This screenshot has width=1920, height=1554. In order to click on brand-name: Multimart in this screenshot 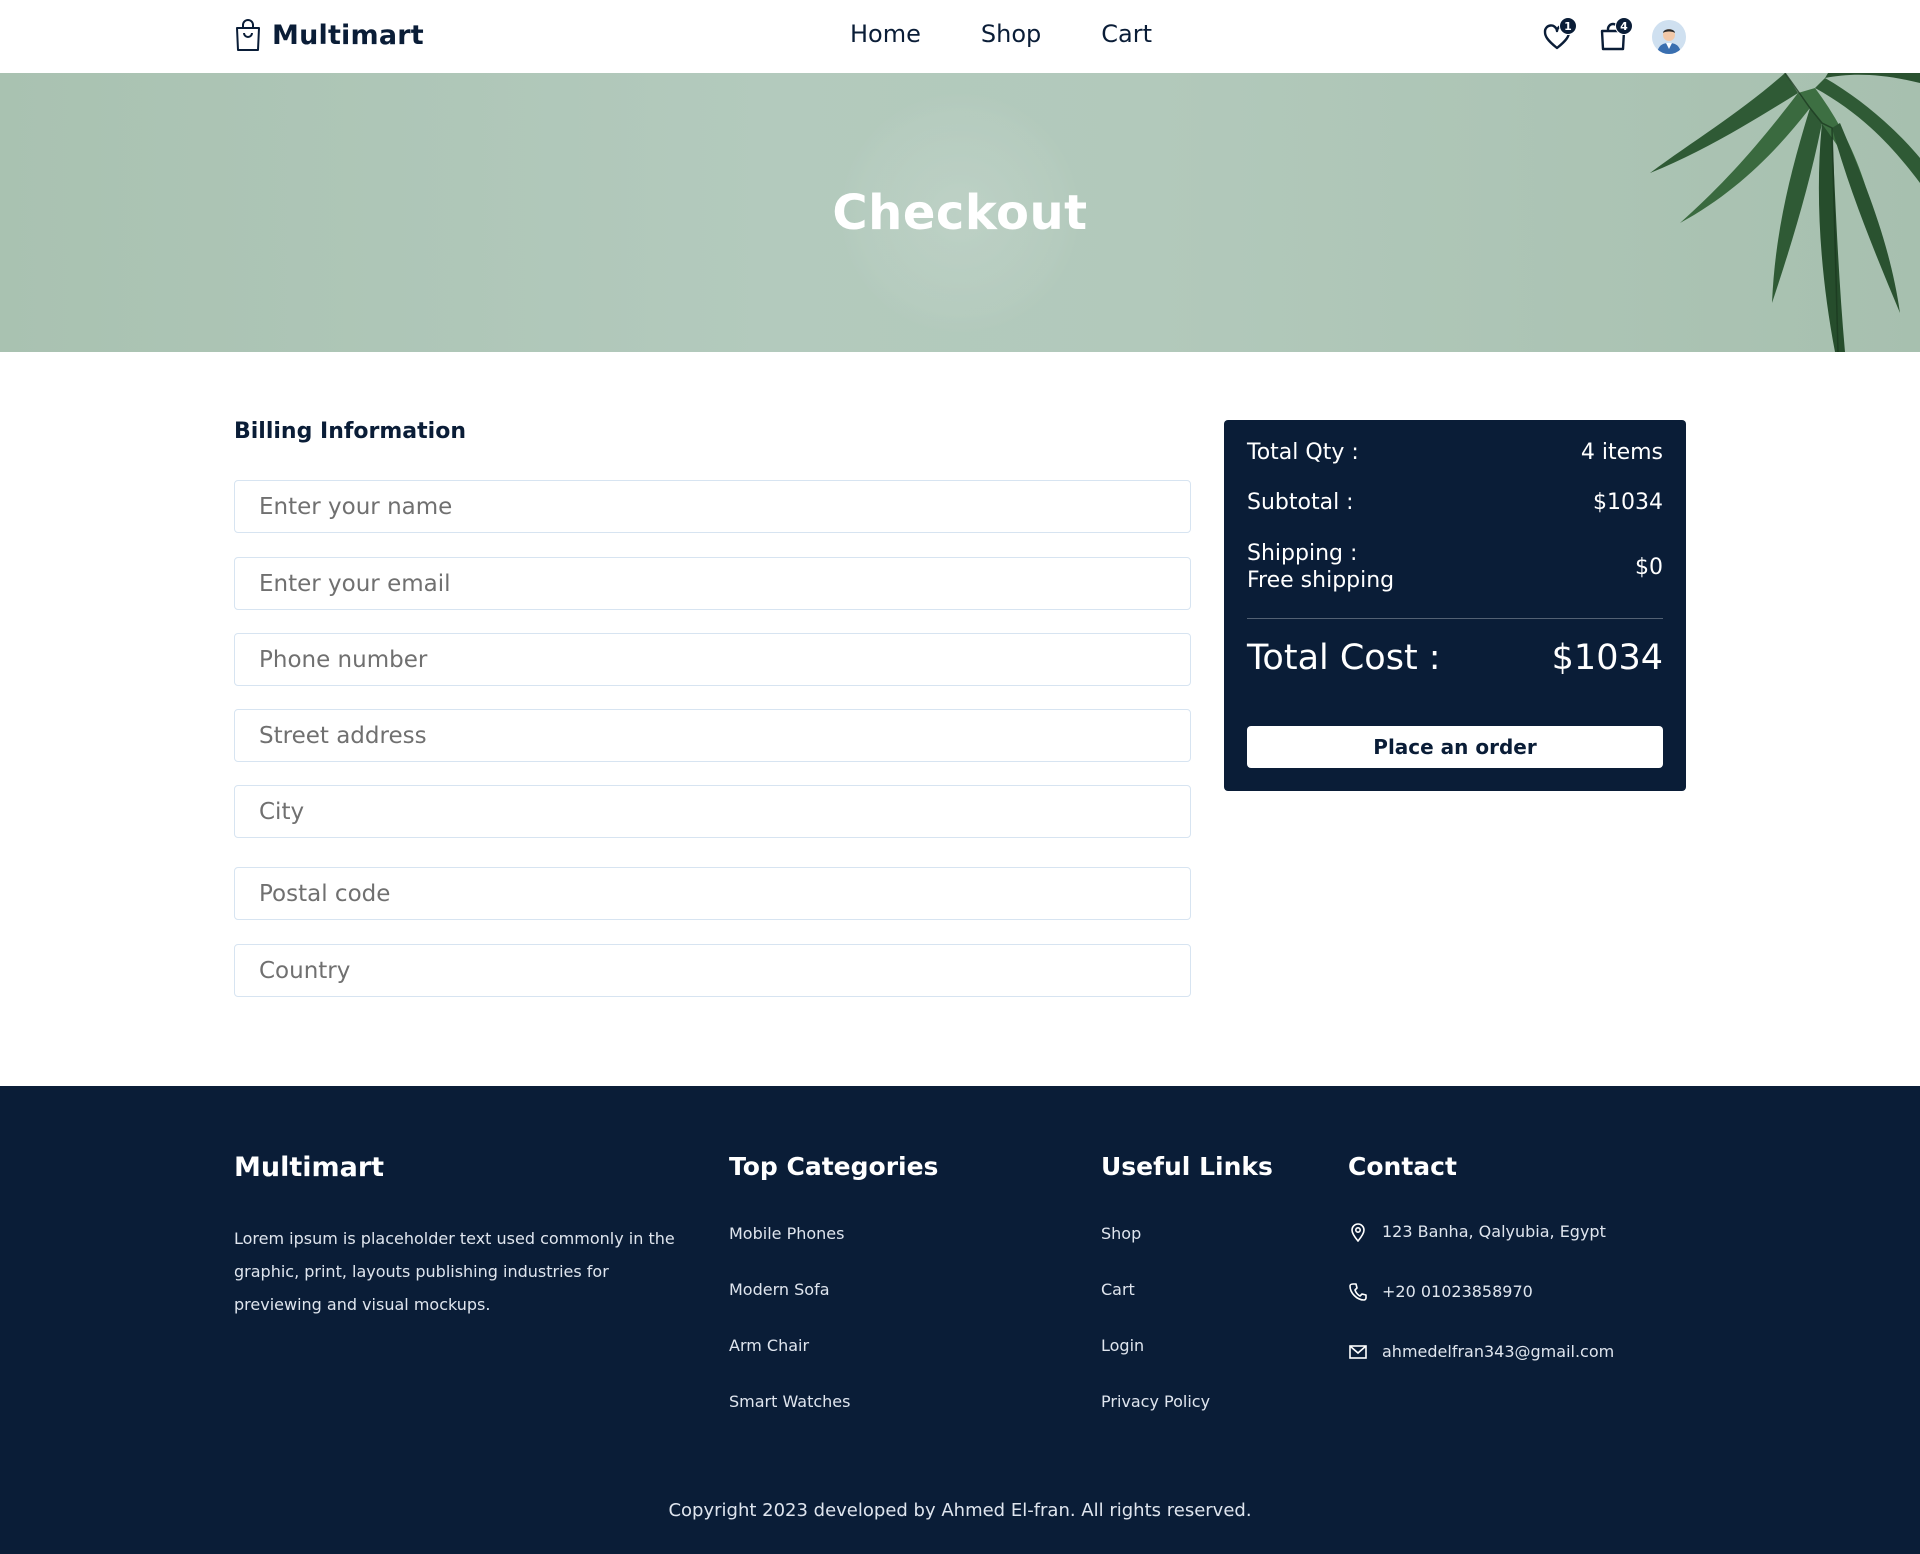, I will do `click(348, 35)`.